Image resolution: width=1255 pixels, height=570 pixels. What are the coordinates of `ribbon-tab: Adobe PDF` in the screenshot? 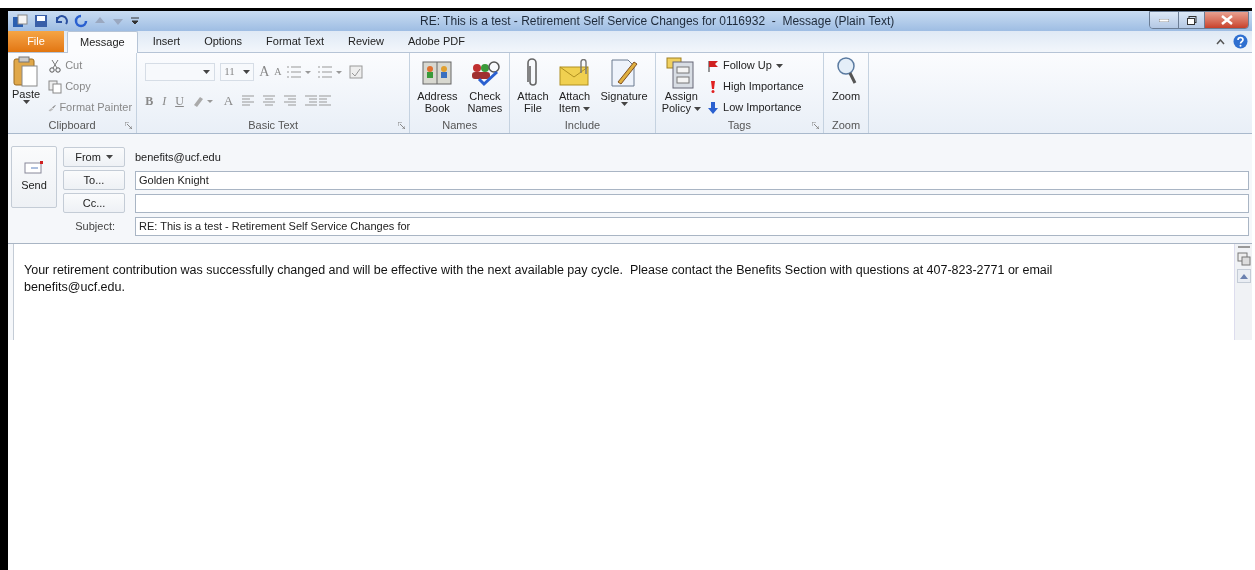 It's located at (436, 41).